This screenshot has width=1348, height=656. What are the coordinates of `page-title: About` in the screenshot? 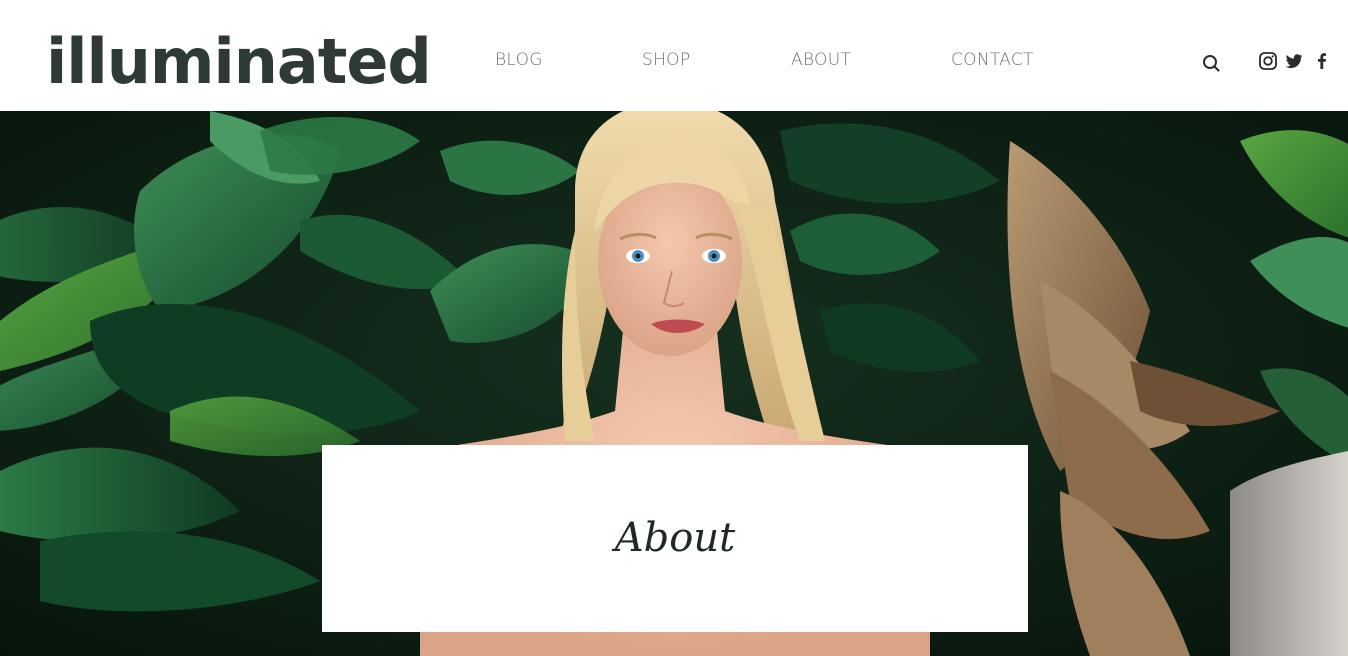 It's located at (675, 538).